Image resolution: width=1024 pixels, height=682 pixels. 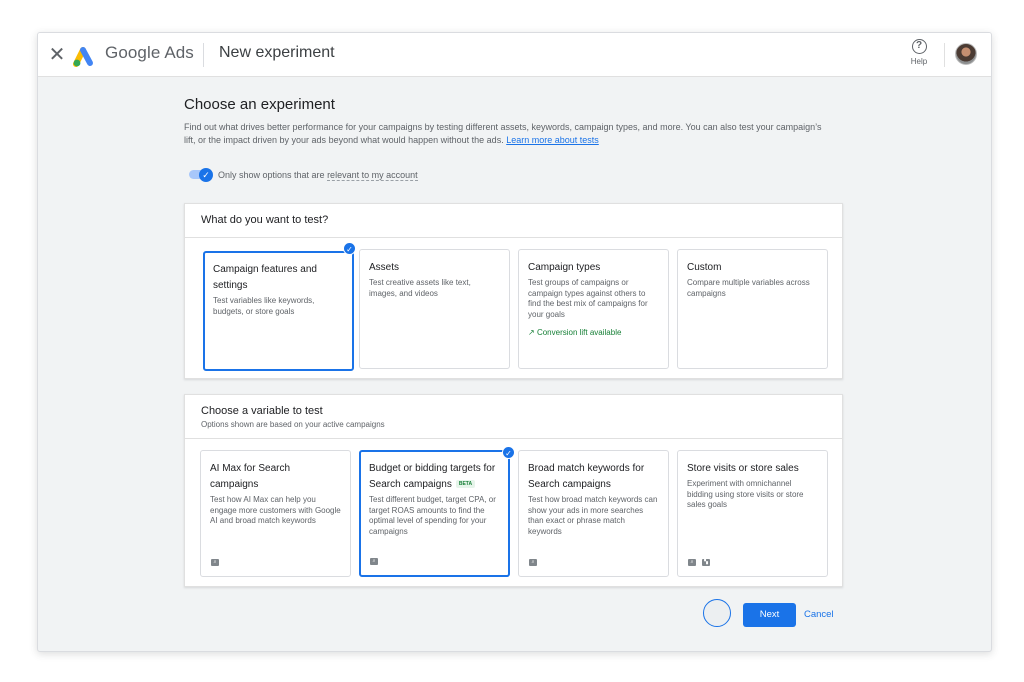 I want to click on trending-up-icon: ↗, so click(x=531, y=332).